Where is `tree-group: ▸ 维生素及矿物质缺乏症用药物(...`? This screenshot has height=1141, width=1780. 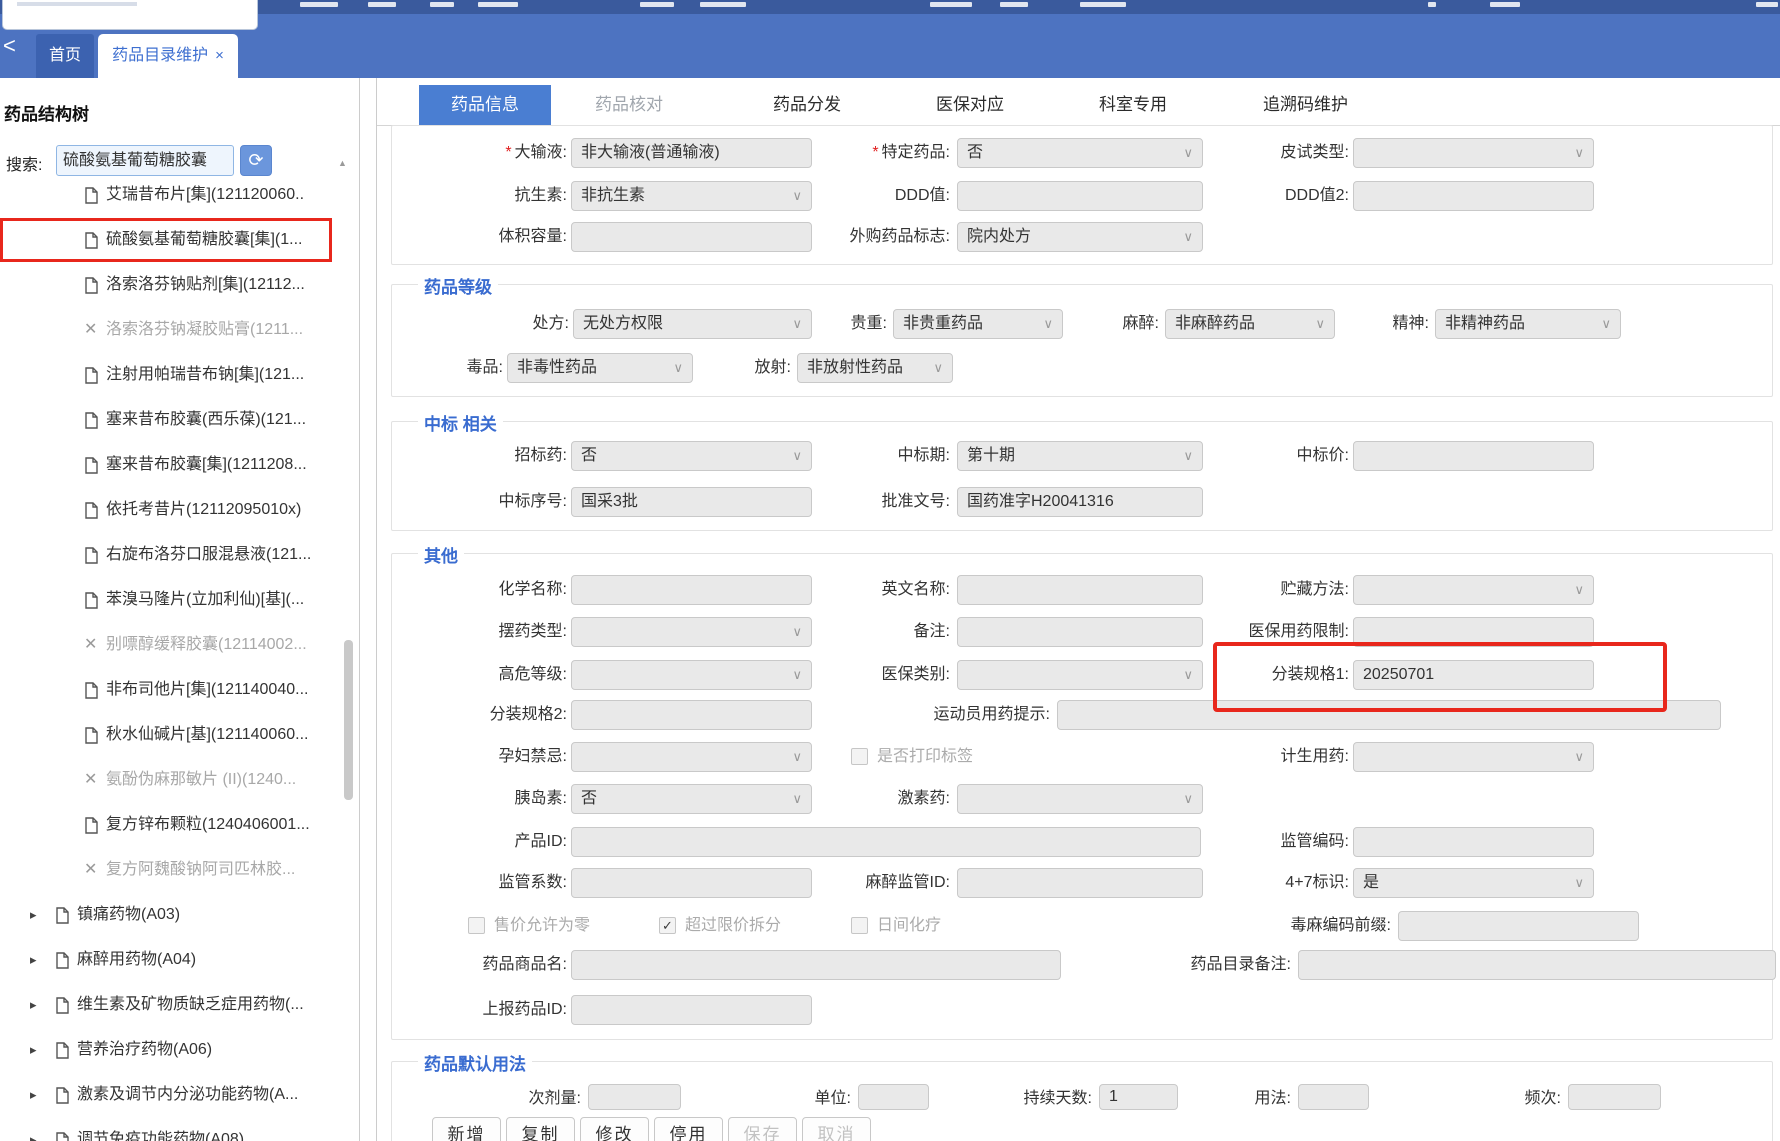
tree-group: ▸ 维生素及矿物质缺乏症用药物(... is located at coordinates (168, 1005).